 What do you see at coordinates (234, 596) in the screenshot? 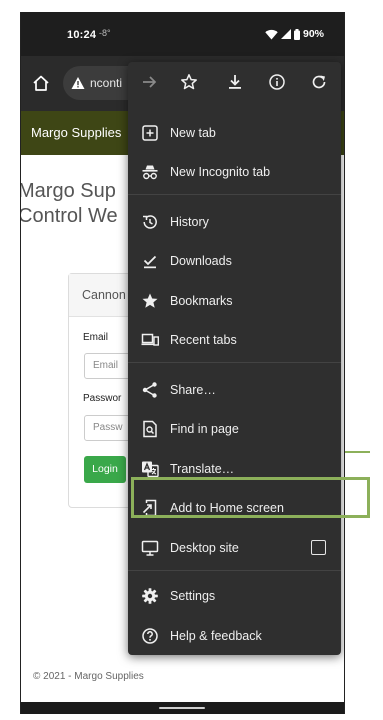
I see `menu-item-settings: Settings` at bounding box center [234, 596].